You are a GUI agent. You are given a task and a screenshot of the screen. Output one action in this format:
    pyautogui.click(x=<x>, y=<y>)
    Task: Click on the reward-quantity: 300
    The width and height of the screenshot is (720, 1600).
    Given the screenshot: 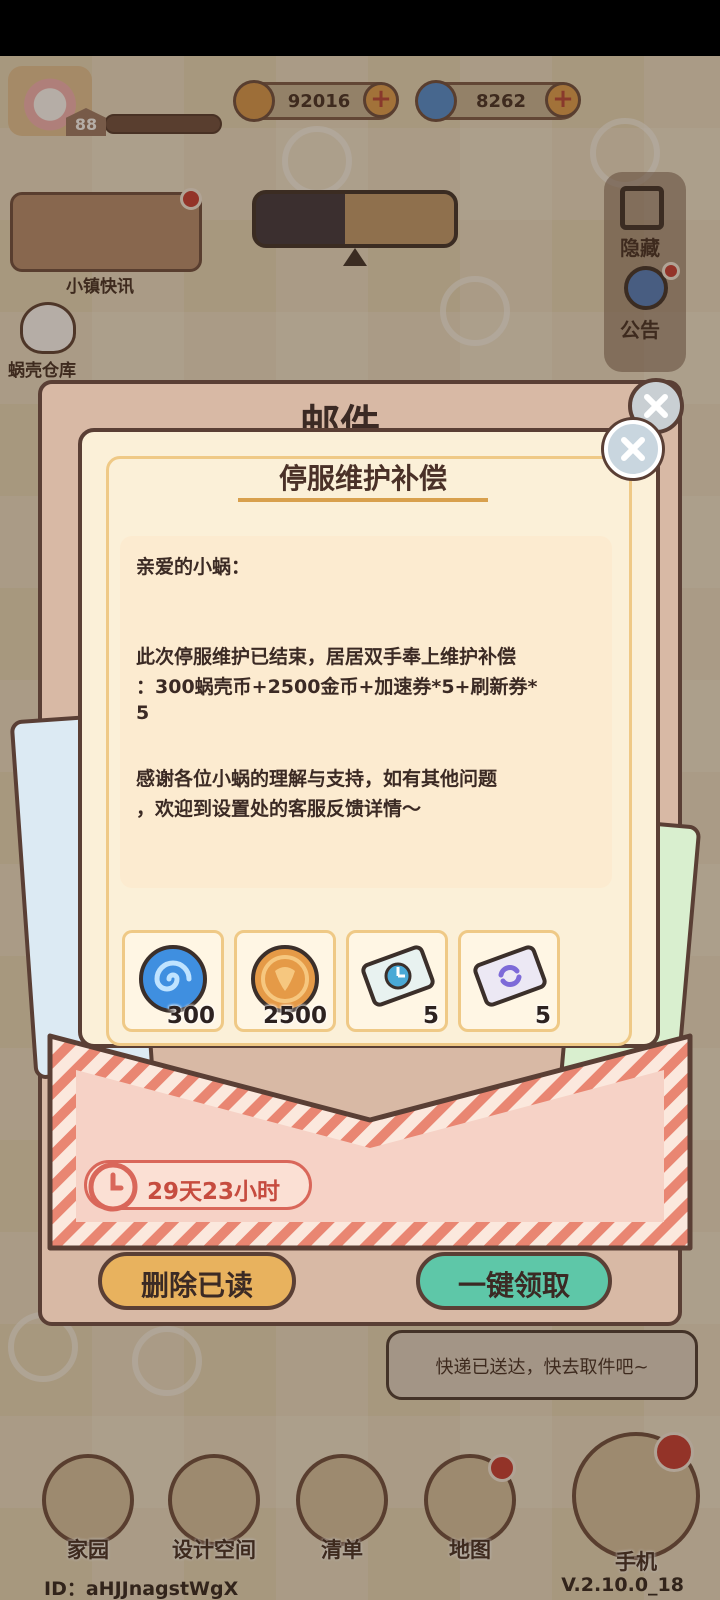 What is the action you would take?
    pyautogui.click(x=190, y=1016)
    